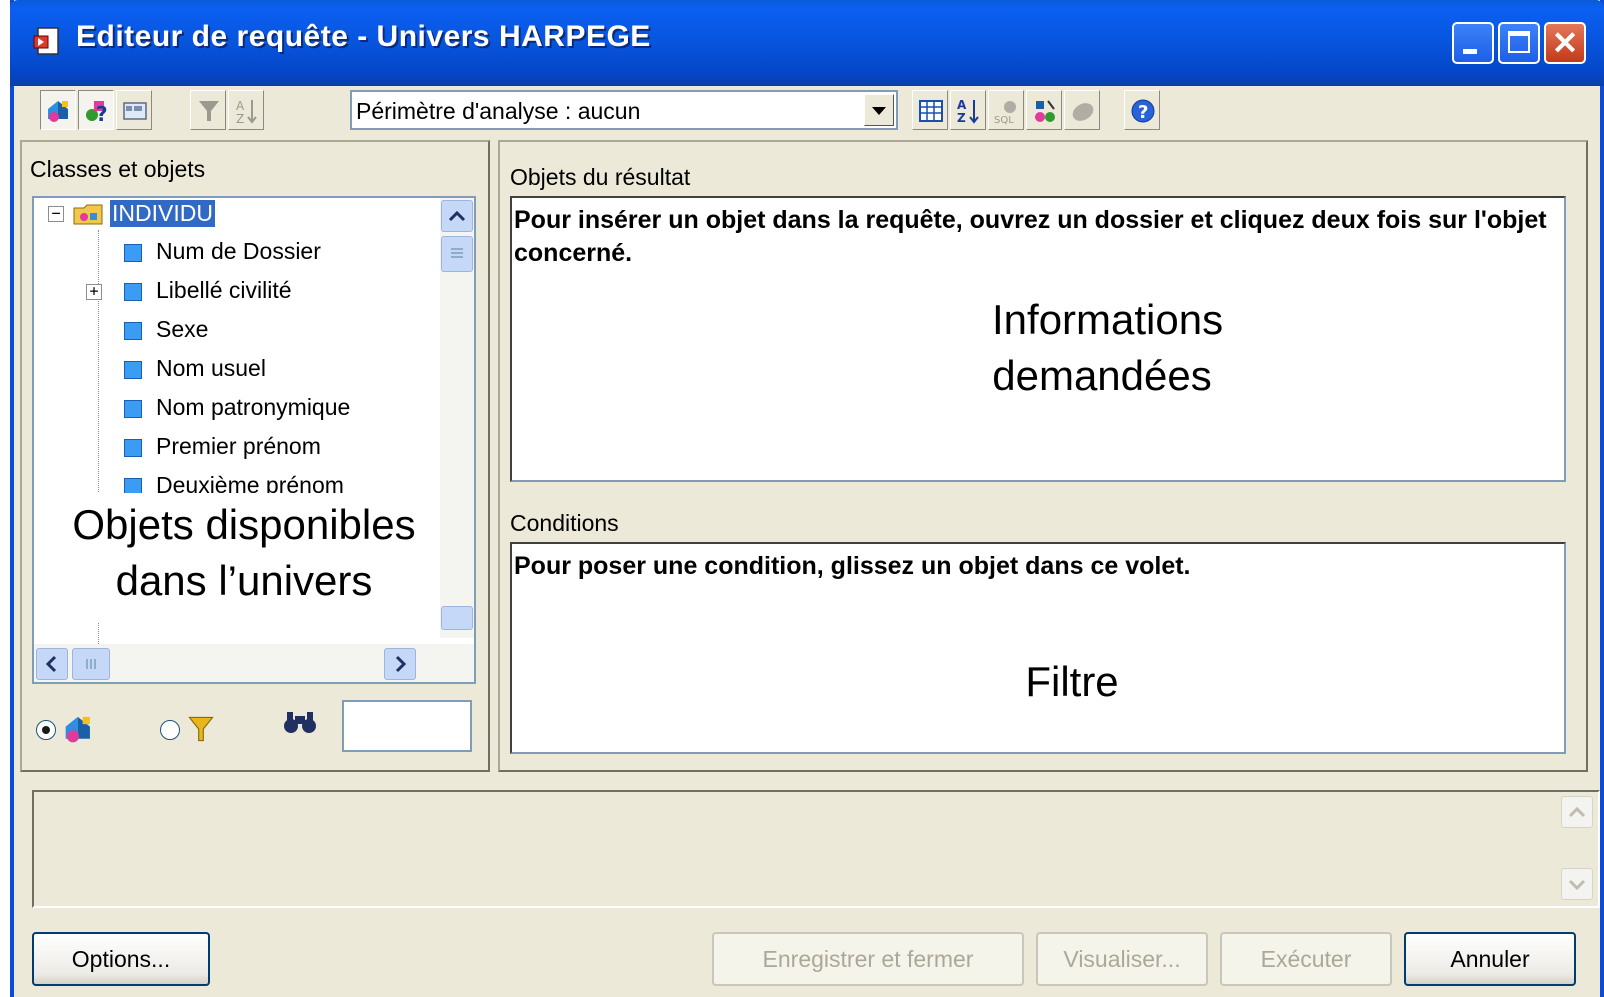 This screenshot has height=997, width=1604. Describe the element at coordinates (211, 368) in the screenshot. I see `tree-item-label: Nom usuel` at that location.